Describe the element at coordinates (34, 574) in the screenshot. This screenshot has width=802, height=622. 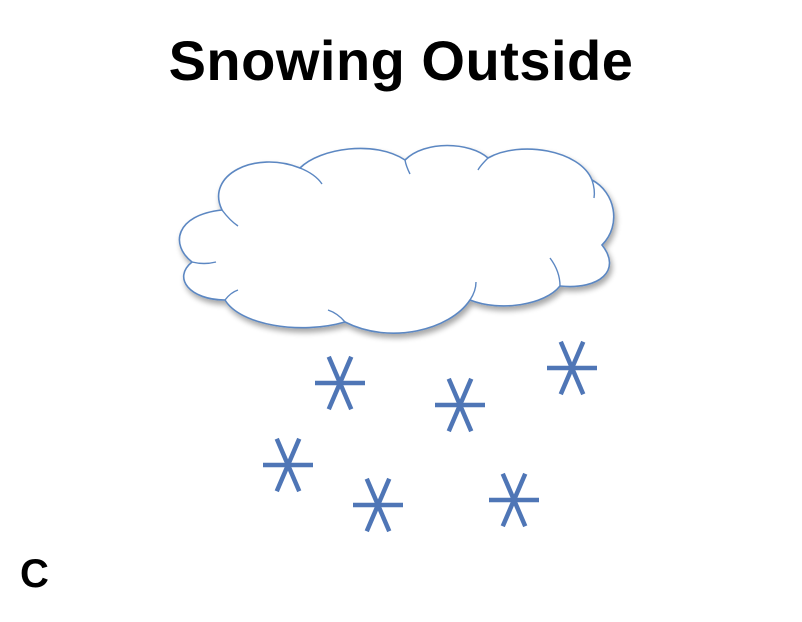
I see `corner-label: C` at that location.